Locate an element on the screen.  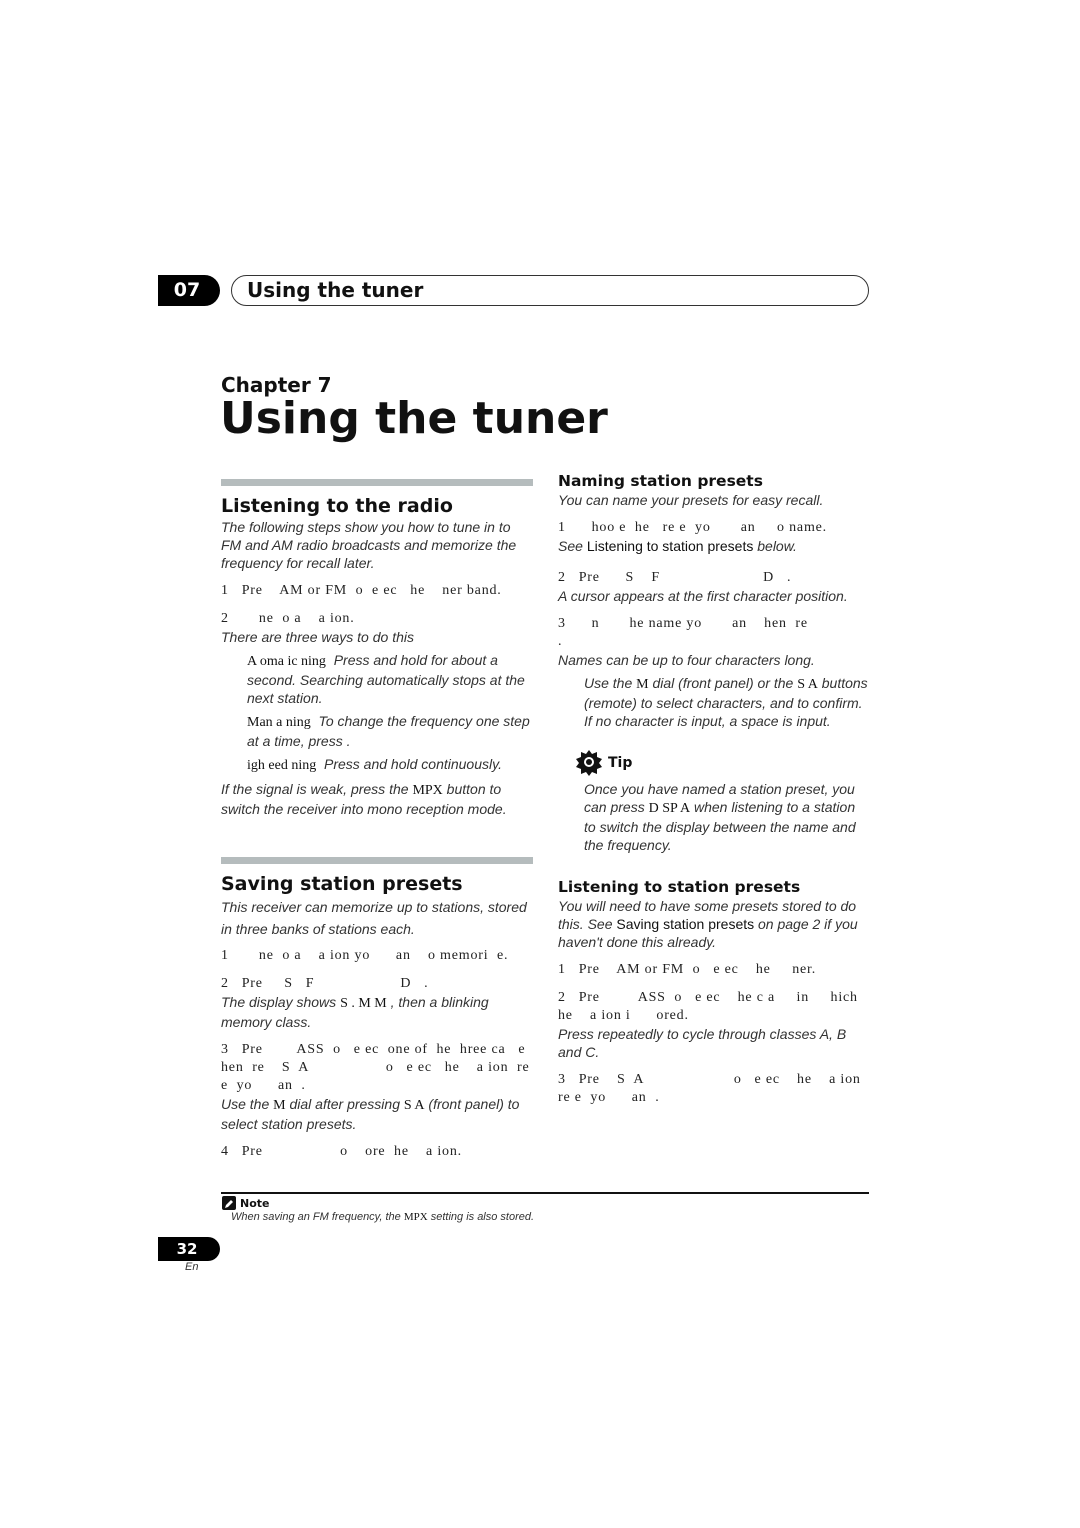
section-title: Listening to the radio is located at coordinates (337, 506).